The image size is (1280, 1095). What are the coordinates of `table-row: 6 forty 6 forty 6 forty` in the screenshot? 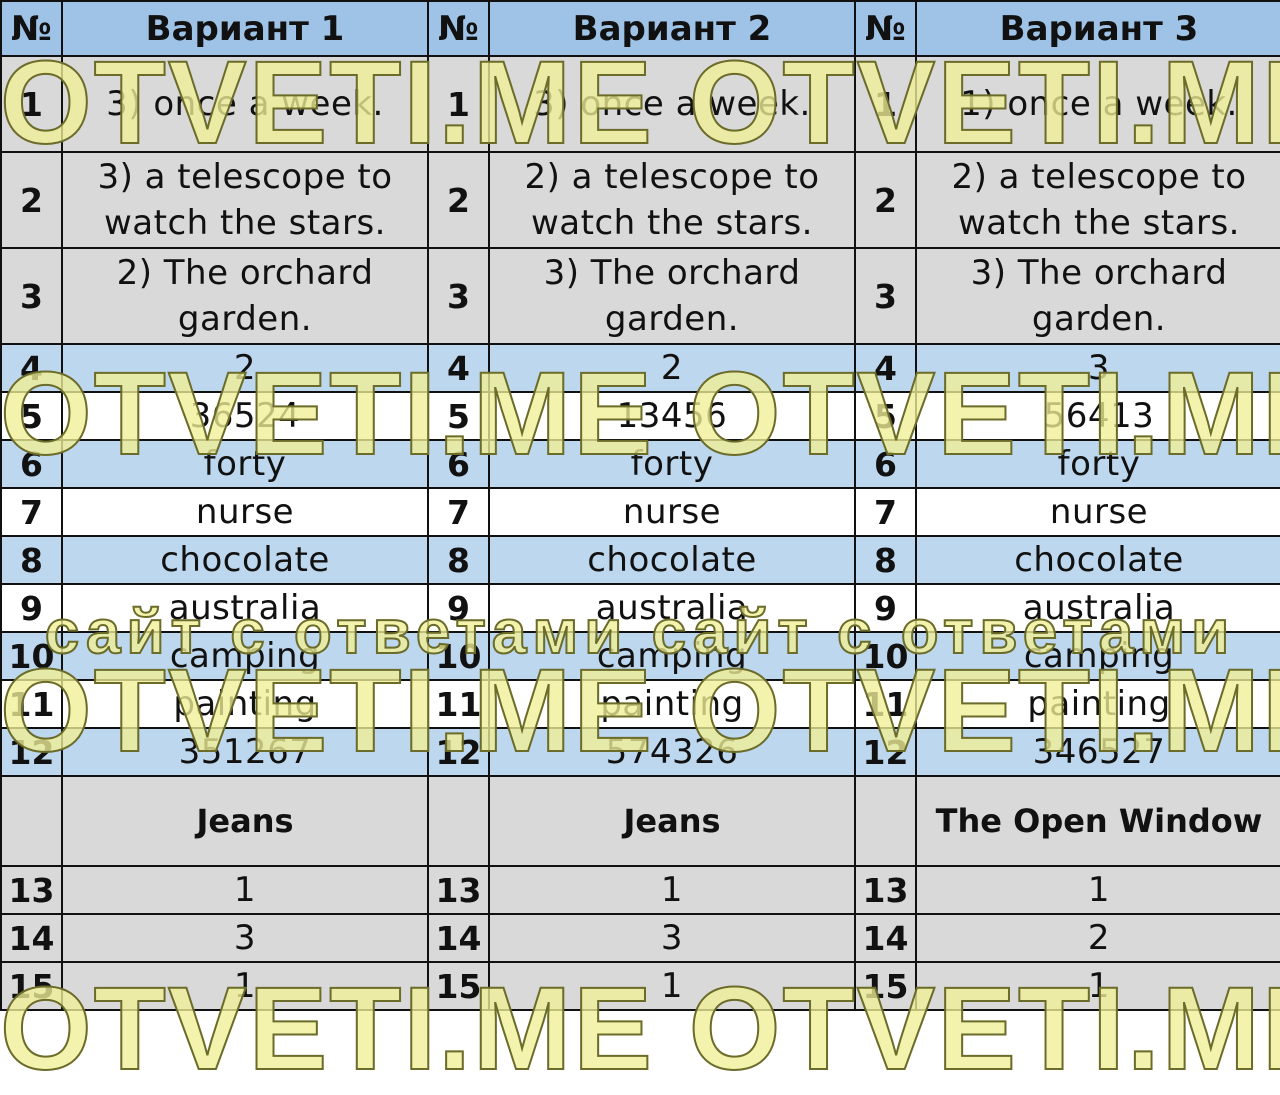 It's located at (640, 464).